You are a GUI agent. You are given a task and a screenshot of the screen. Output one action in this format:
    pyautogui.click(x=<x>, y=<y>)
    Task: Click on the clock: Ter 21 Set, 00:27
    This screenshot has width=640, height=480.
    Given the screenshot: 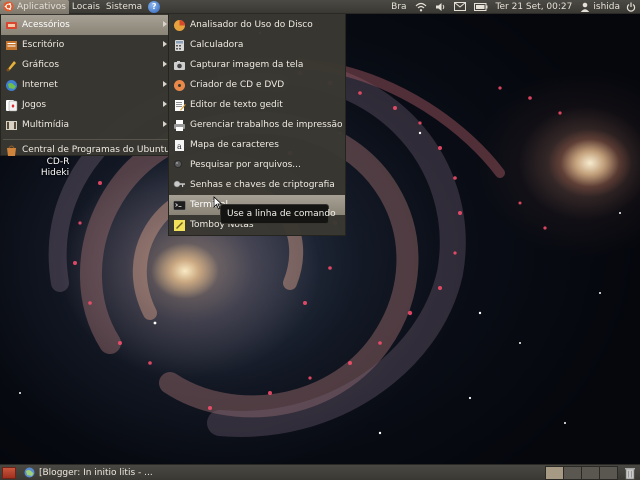 What is the action you would take?
    pyautogui.click(x=534, y=7)
    